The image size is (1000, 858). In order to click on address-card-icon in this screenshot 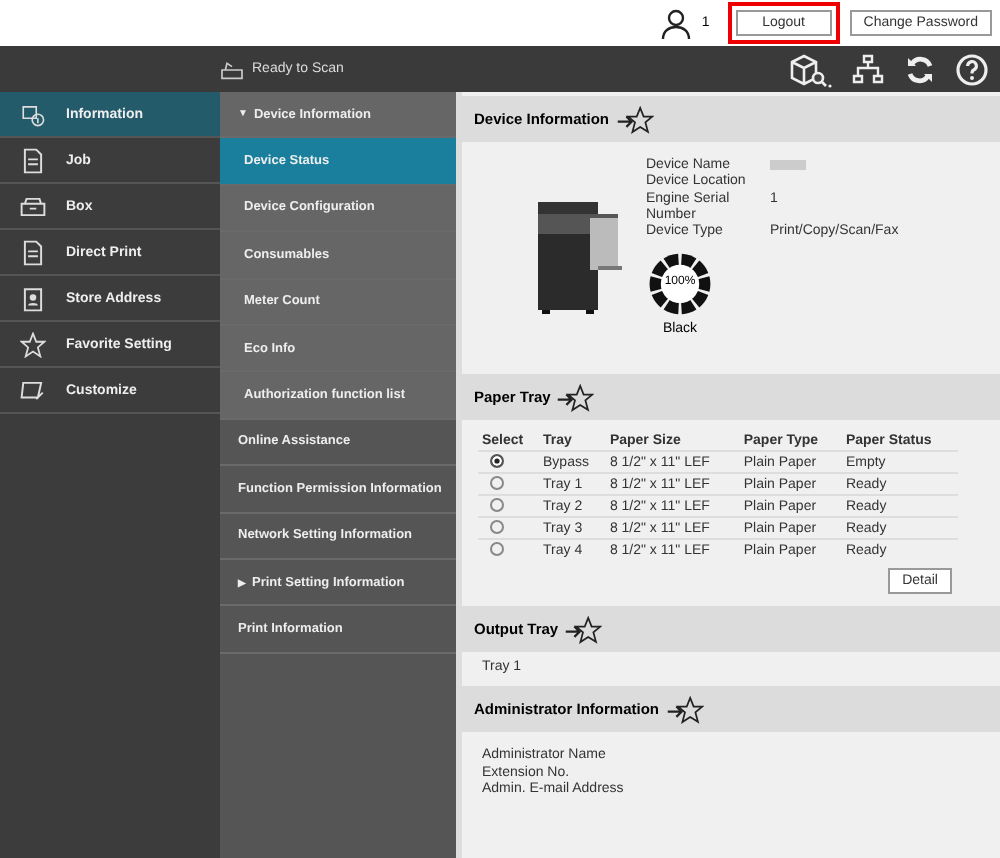, I will do `click(33, 298)`.